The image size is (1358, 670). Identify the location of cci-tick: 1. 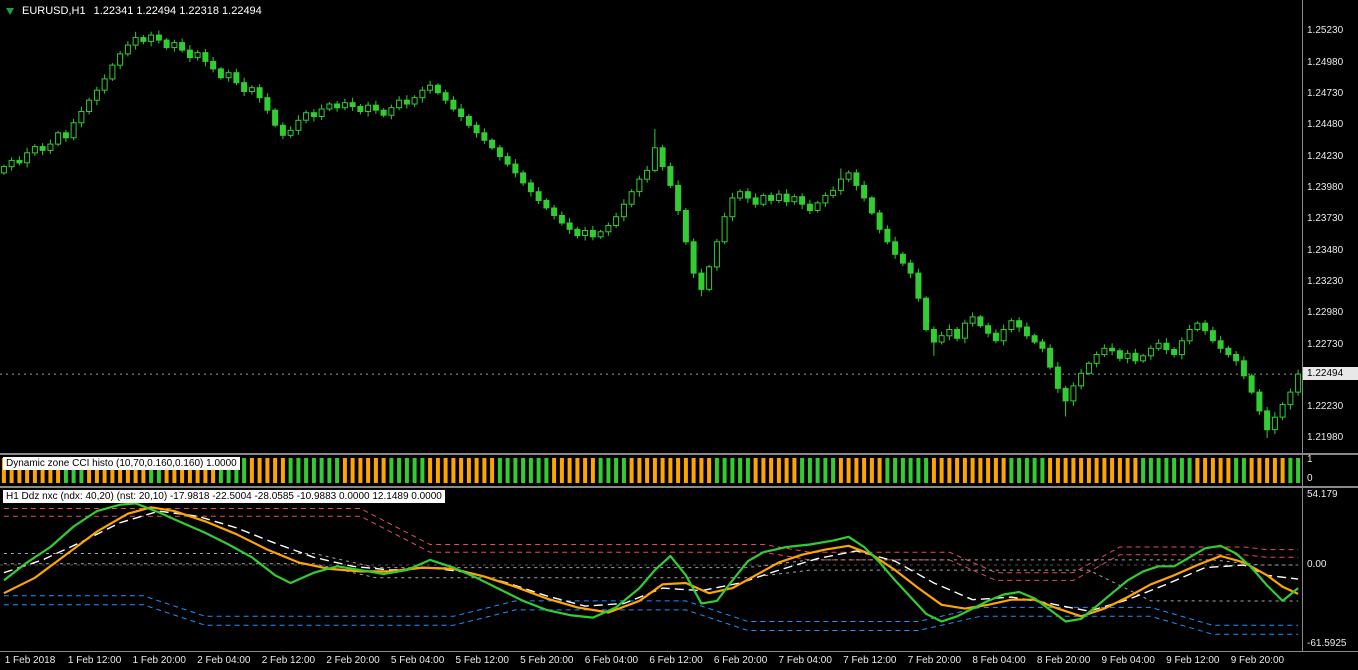
(1310, 460).